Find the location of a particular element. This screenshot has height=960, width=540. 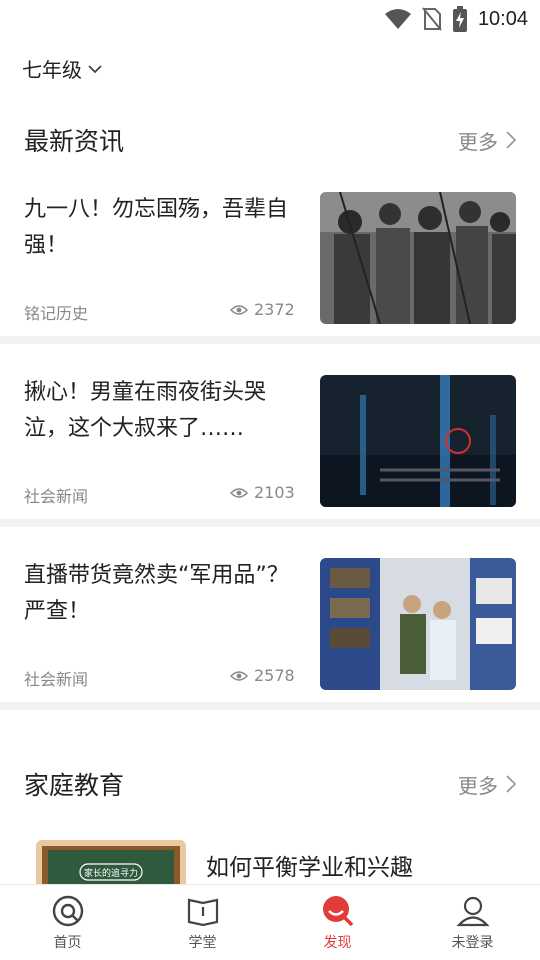

tab-label: 发现 is located at coordinates (337, 942).